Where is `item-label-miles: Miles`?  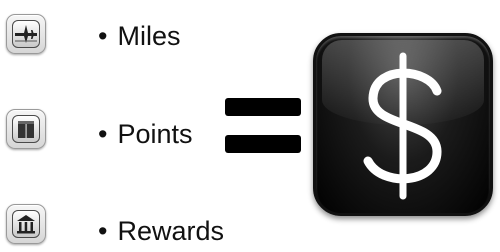
item-label-miles: Miles is located at coordinates (149, 36).